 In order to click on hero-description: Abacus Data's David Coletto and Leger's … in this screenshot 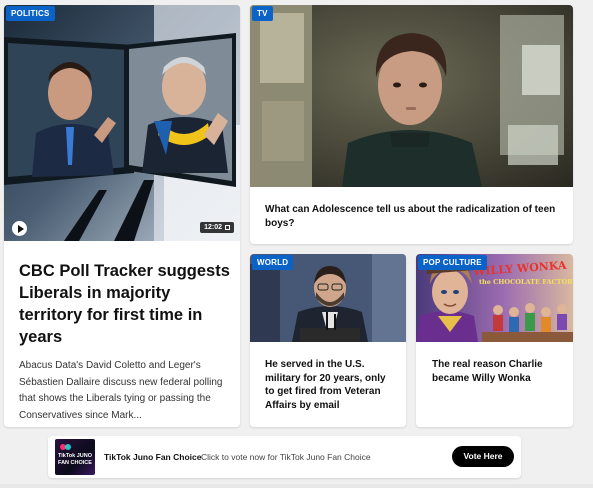, I will do `click(121, 390)`.